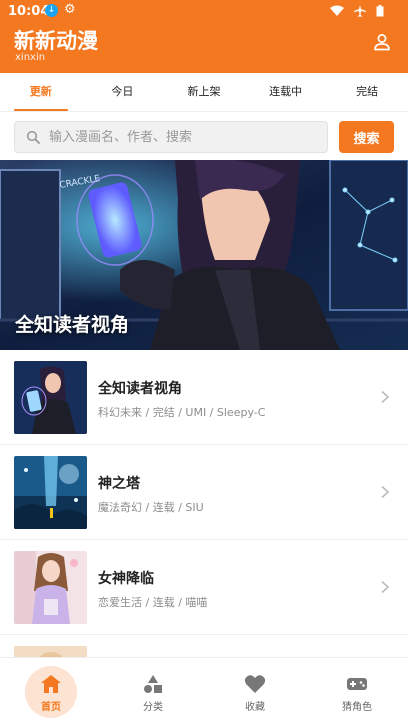 The height and width of the screenshot is (725, 408). Describe the element at coordinates (286, 92) in the screenshot. I see `tab-ongoing: 连载中` at that location.